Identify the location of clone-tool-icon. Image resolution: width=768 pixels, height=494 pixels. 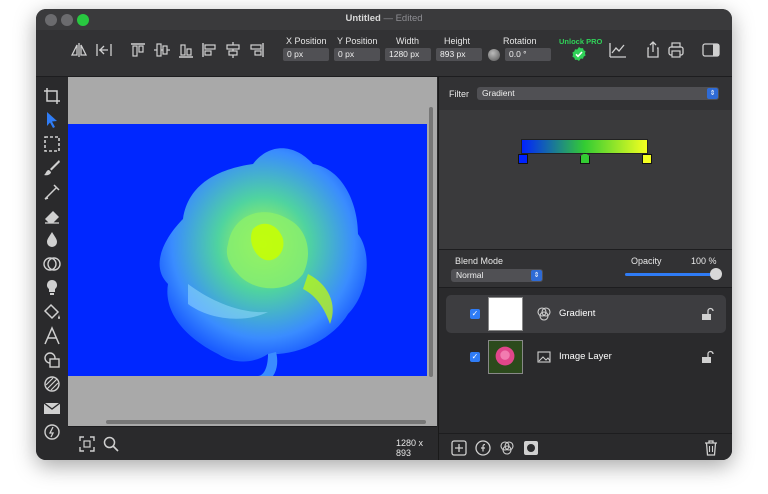
(52, 264).